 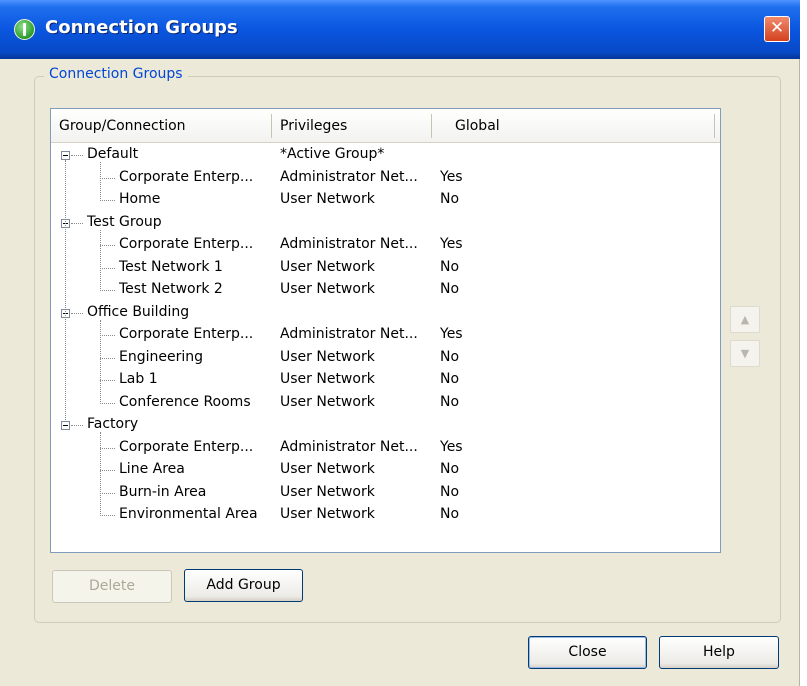 I want to click on connection-app-icon, so click(x=24, y=29).